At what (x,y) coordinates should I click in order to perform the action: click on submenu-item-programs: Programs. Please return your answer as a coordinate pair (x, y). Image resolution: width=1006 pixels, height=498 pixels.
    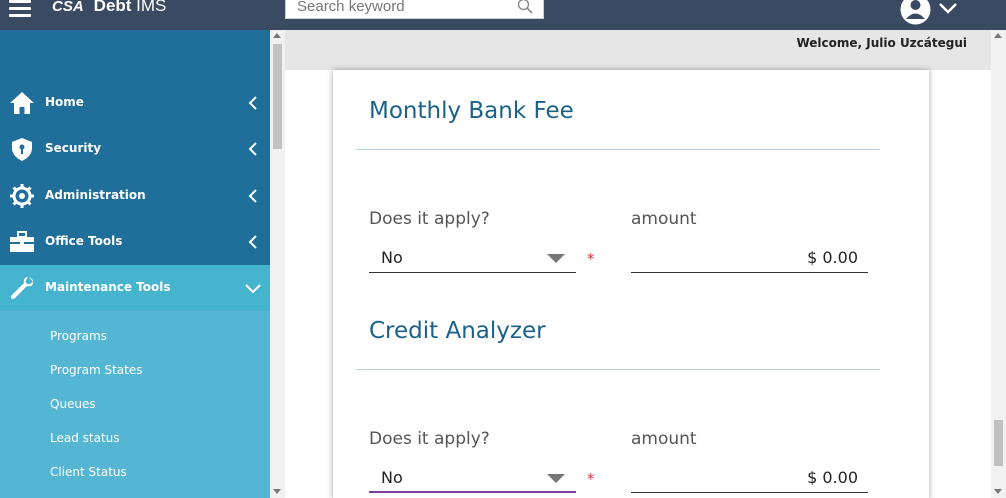
    Looking at the image, I should click on (78, 336).